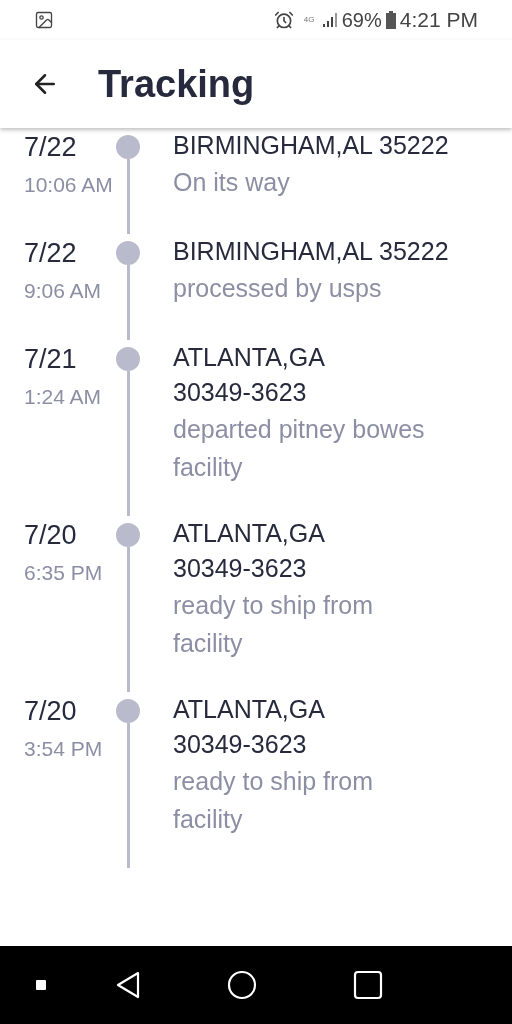 This screenshot has height=1024, width=512. Describe the element at coordinates (64, 573) in the screenshot. I see `event-time: 6:35 PM` at that location.